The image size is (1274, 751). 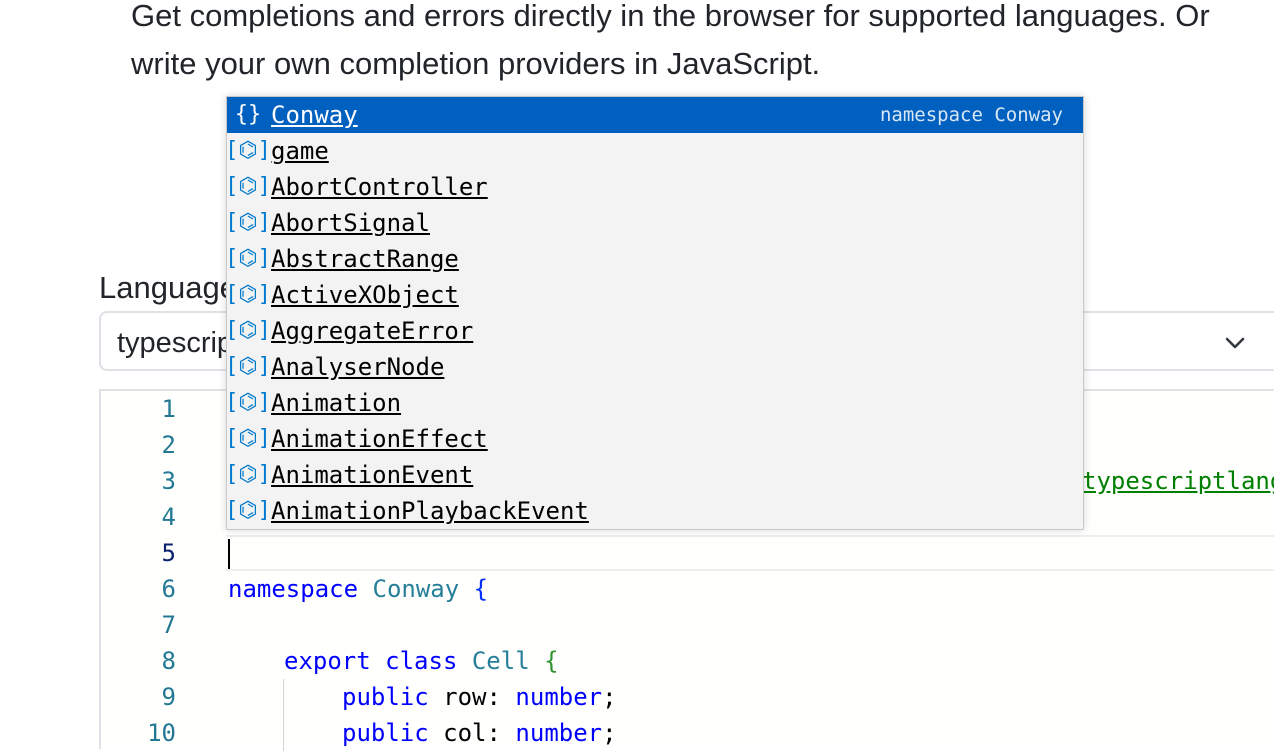 What do you see at coordinates (1235, 343) in the screenshot?
I see `chevron-down-icon` at bounding box center [1235, 343].